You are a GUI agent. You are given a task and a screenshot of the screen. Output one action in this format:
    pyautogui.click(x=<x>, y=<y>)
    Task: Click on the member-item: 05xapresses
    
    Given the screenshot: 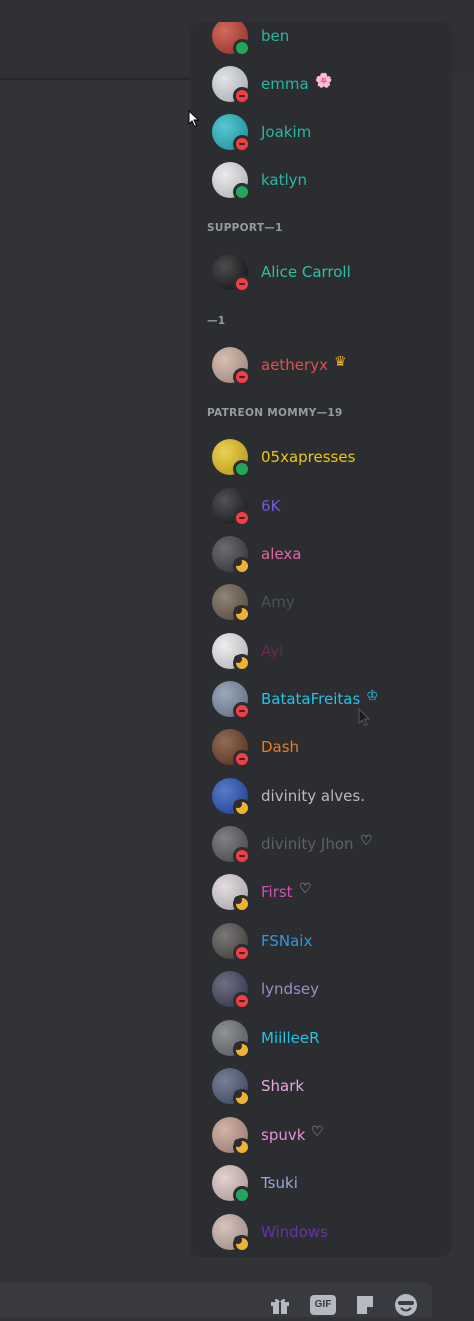 What is the action you would take?
    pyautogui.click(x=321, y=457)
    